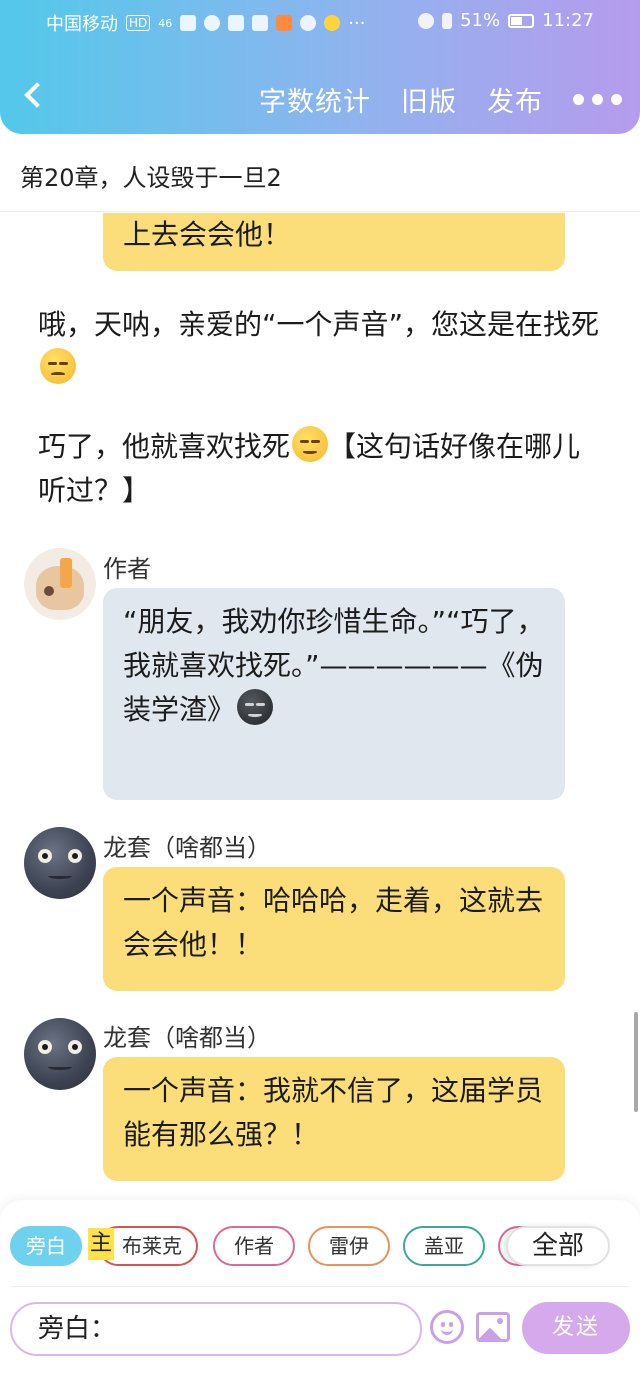 The width and height of the screenshot is (640, 1387). What do you see at coordinates (333, 922) in the screenshot?
I see `message-text: 一个声音：哈哈哈，走着，这就去会会他！！` at bounding box center [333, 922].